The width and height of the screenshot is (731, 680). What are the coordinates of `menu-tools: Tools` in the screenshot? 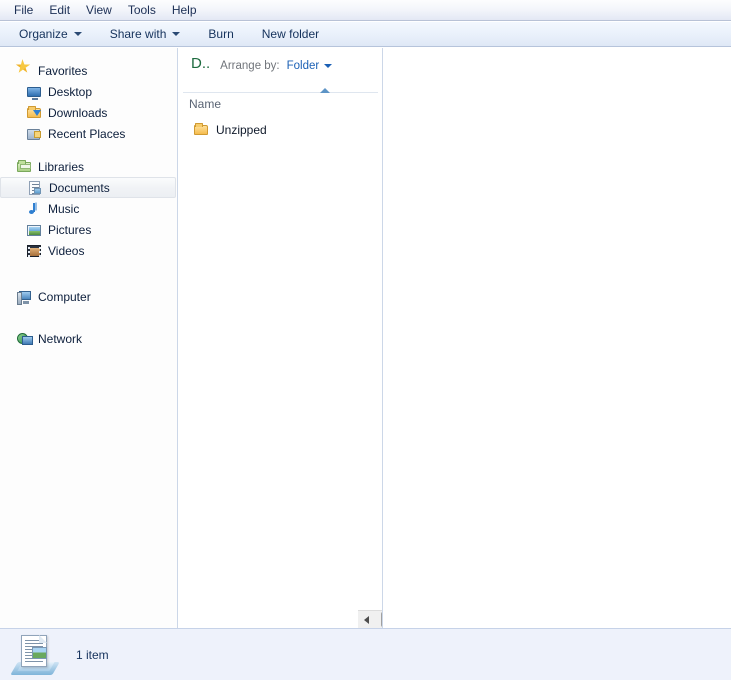 It's located at (142, 10).